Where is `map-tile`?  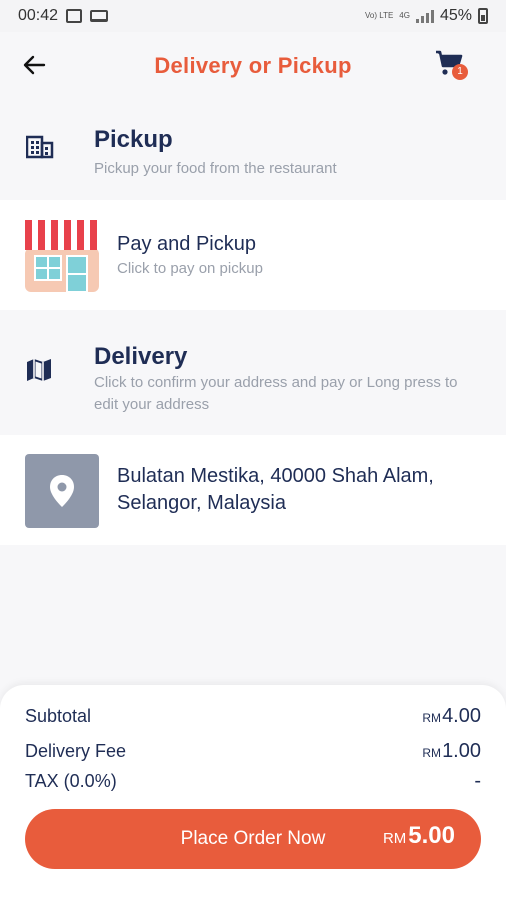 map-tile is located at coordinates (62, 491).